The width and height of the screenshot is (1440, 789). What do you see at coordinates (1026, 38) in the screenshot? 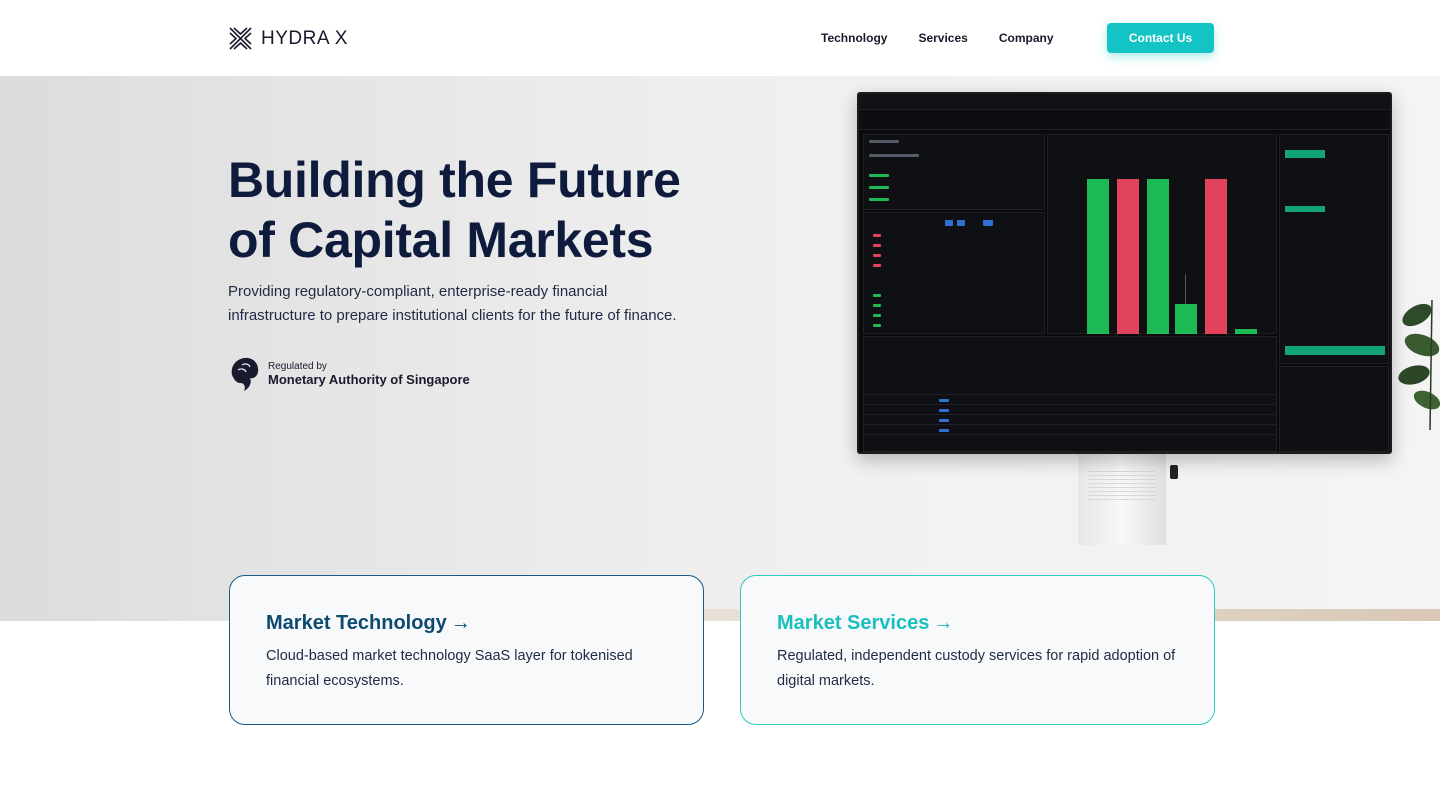
I see `nav-company: Company` at bounding box center [1026, 38].